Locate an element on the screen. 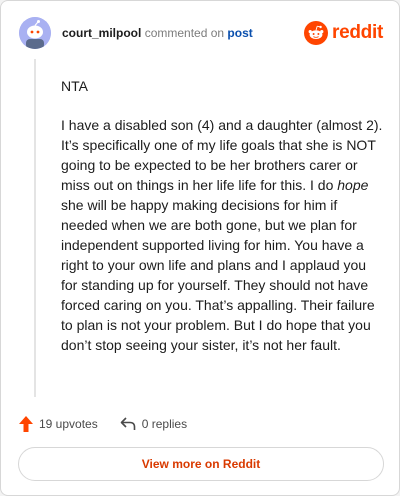 The height and width of the screenshot is (496, 400). comment-text-emphasis: hope is located at coordinates (353, 185).